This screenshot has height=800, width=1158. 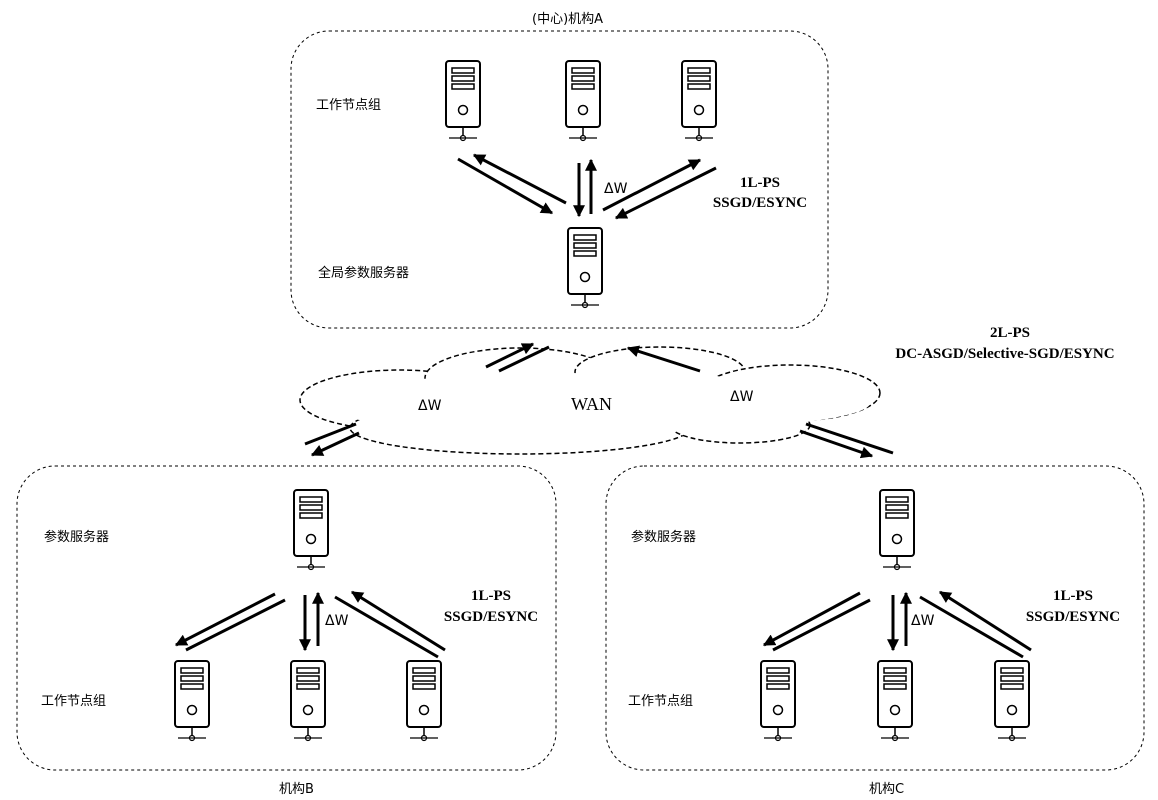 What do you see at coordinates (897, 624) in the screenshot?
I see `org-c-arrows` at bounding box center [897, 624].